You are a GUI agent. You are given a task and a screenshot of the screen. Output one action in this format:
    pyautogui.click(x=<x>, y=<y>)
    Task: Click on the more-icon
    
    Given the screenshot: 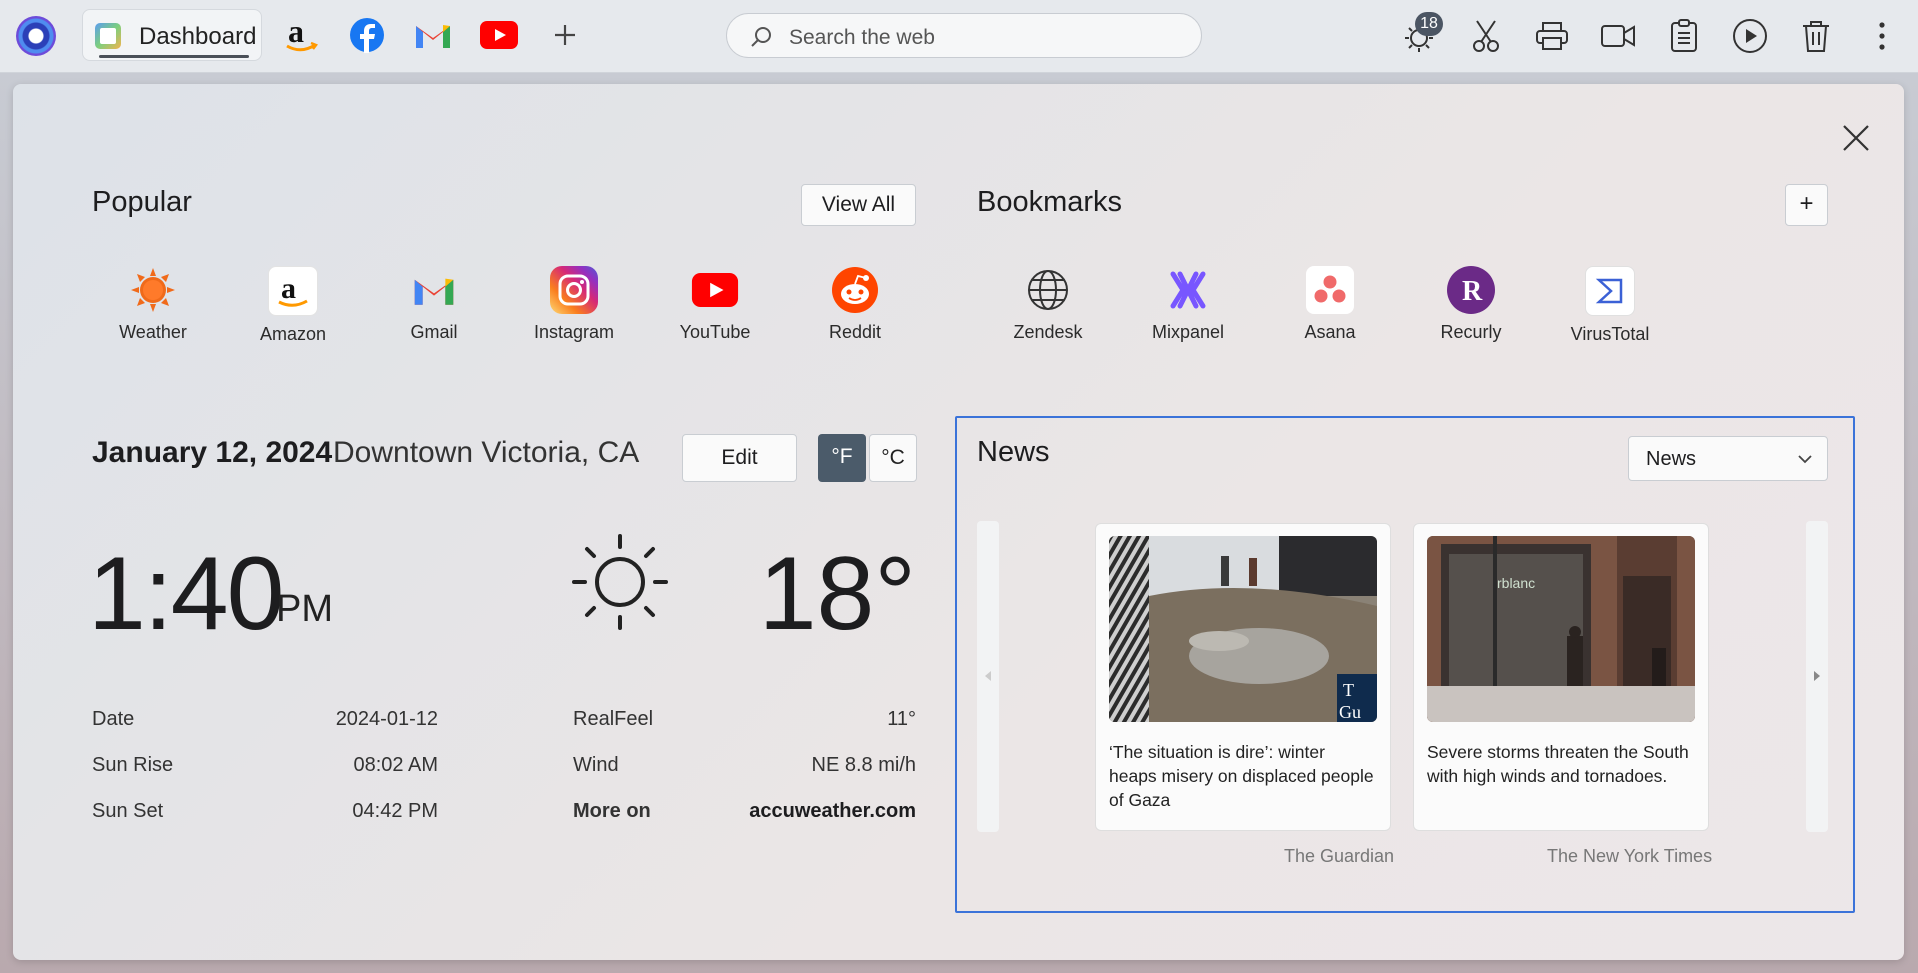 What is the action you would take?
    pyautogui.click(x=1882, y=36)
    